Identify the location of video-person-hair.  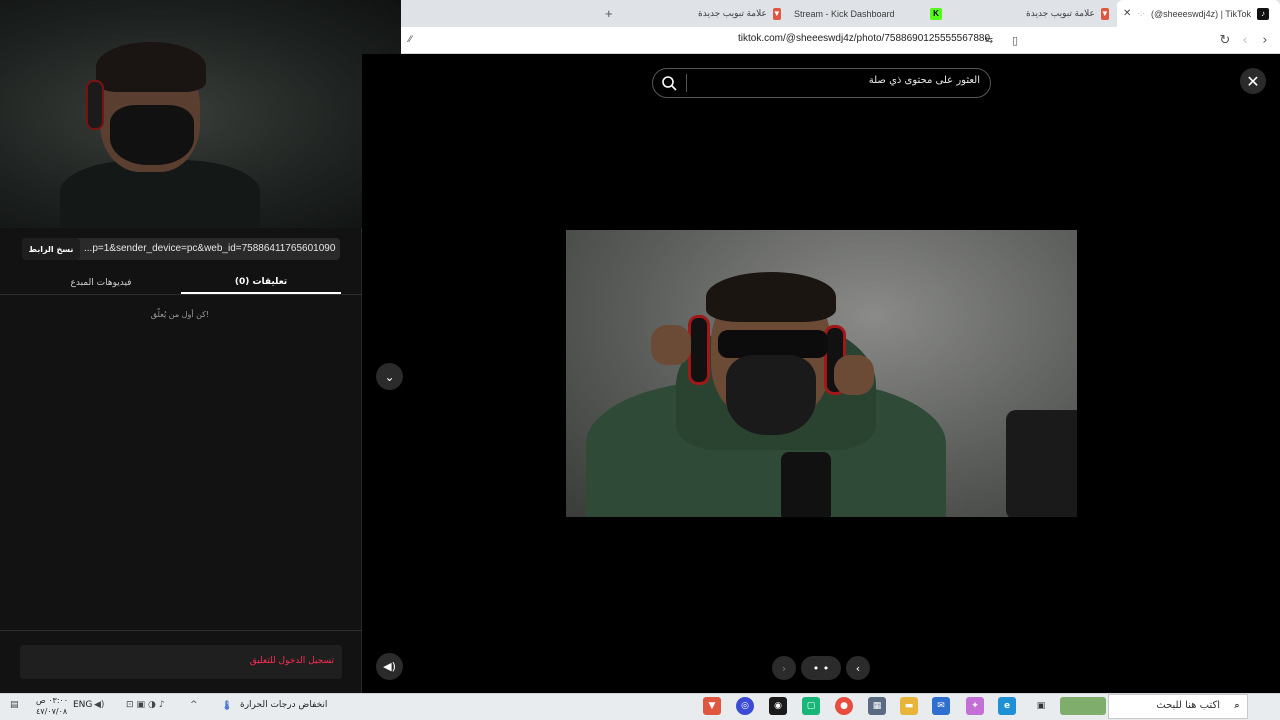
(771, 297).